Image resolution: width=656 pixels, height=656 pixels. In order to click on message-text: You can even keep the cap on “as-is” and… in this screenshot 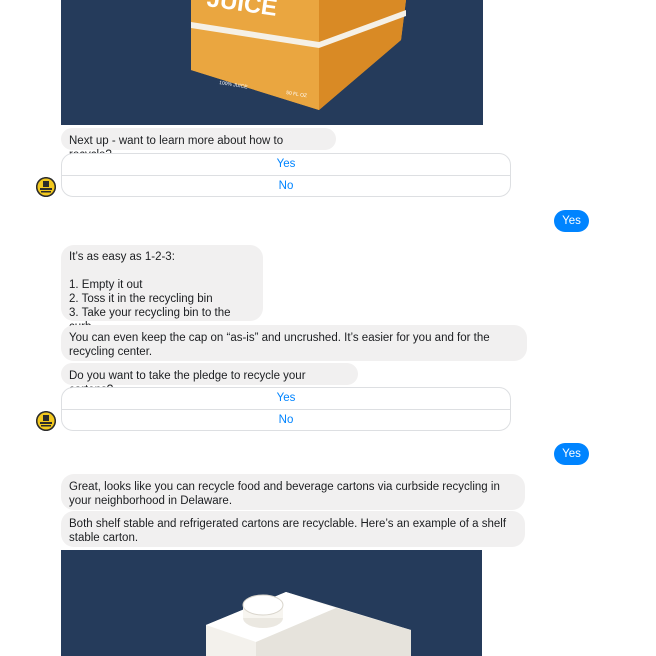, I will do `click(279, 345)`.